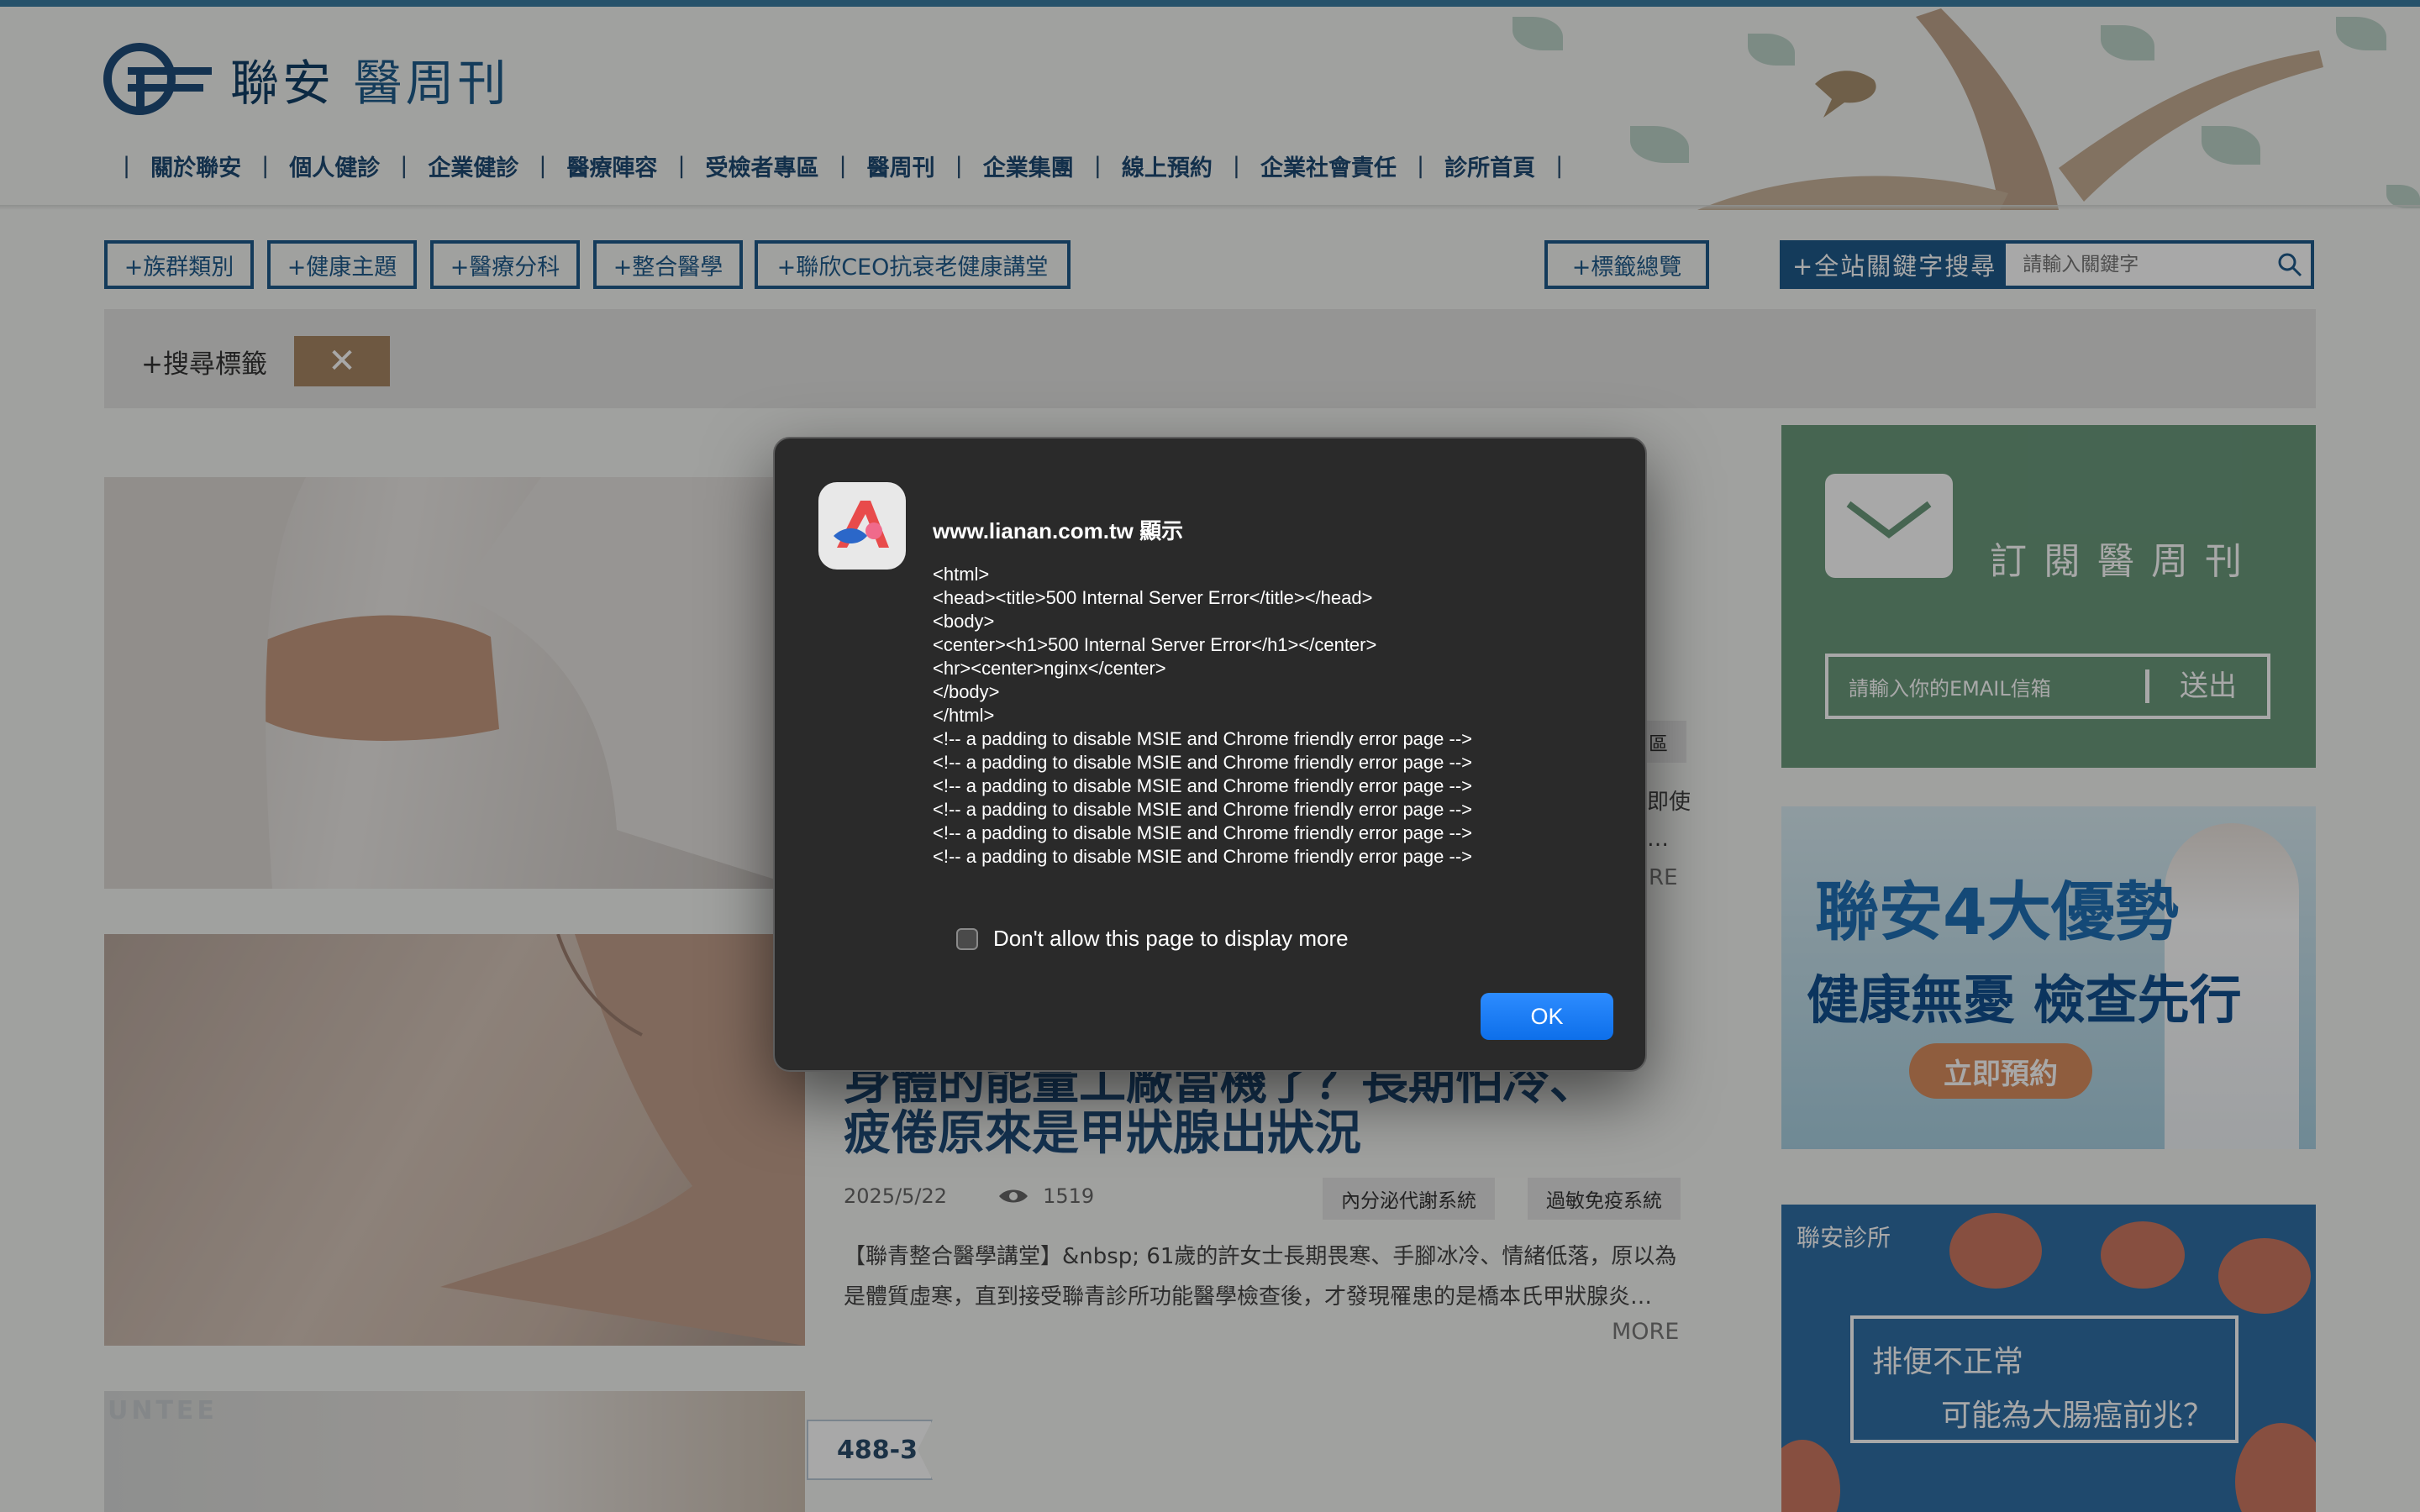 The width and height of the screenshot is (2420, 1512). Describe the element at coordinates (967, 938) in the screenshot. I see `suppress-dialogs-checkbox` at that location.